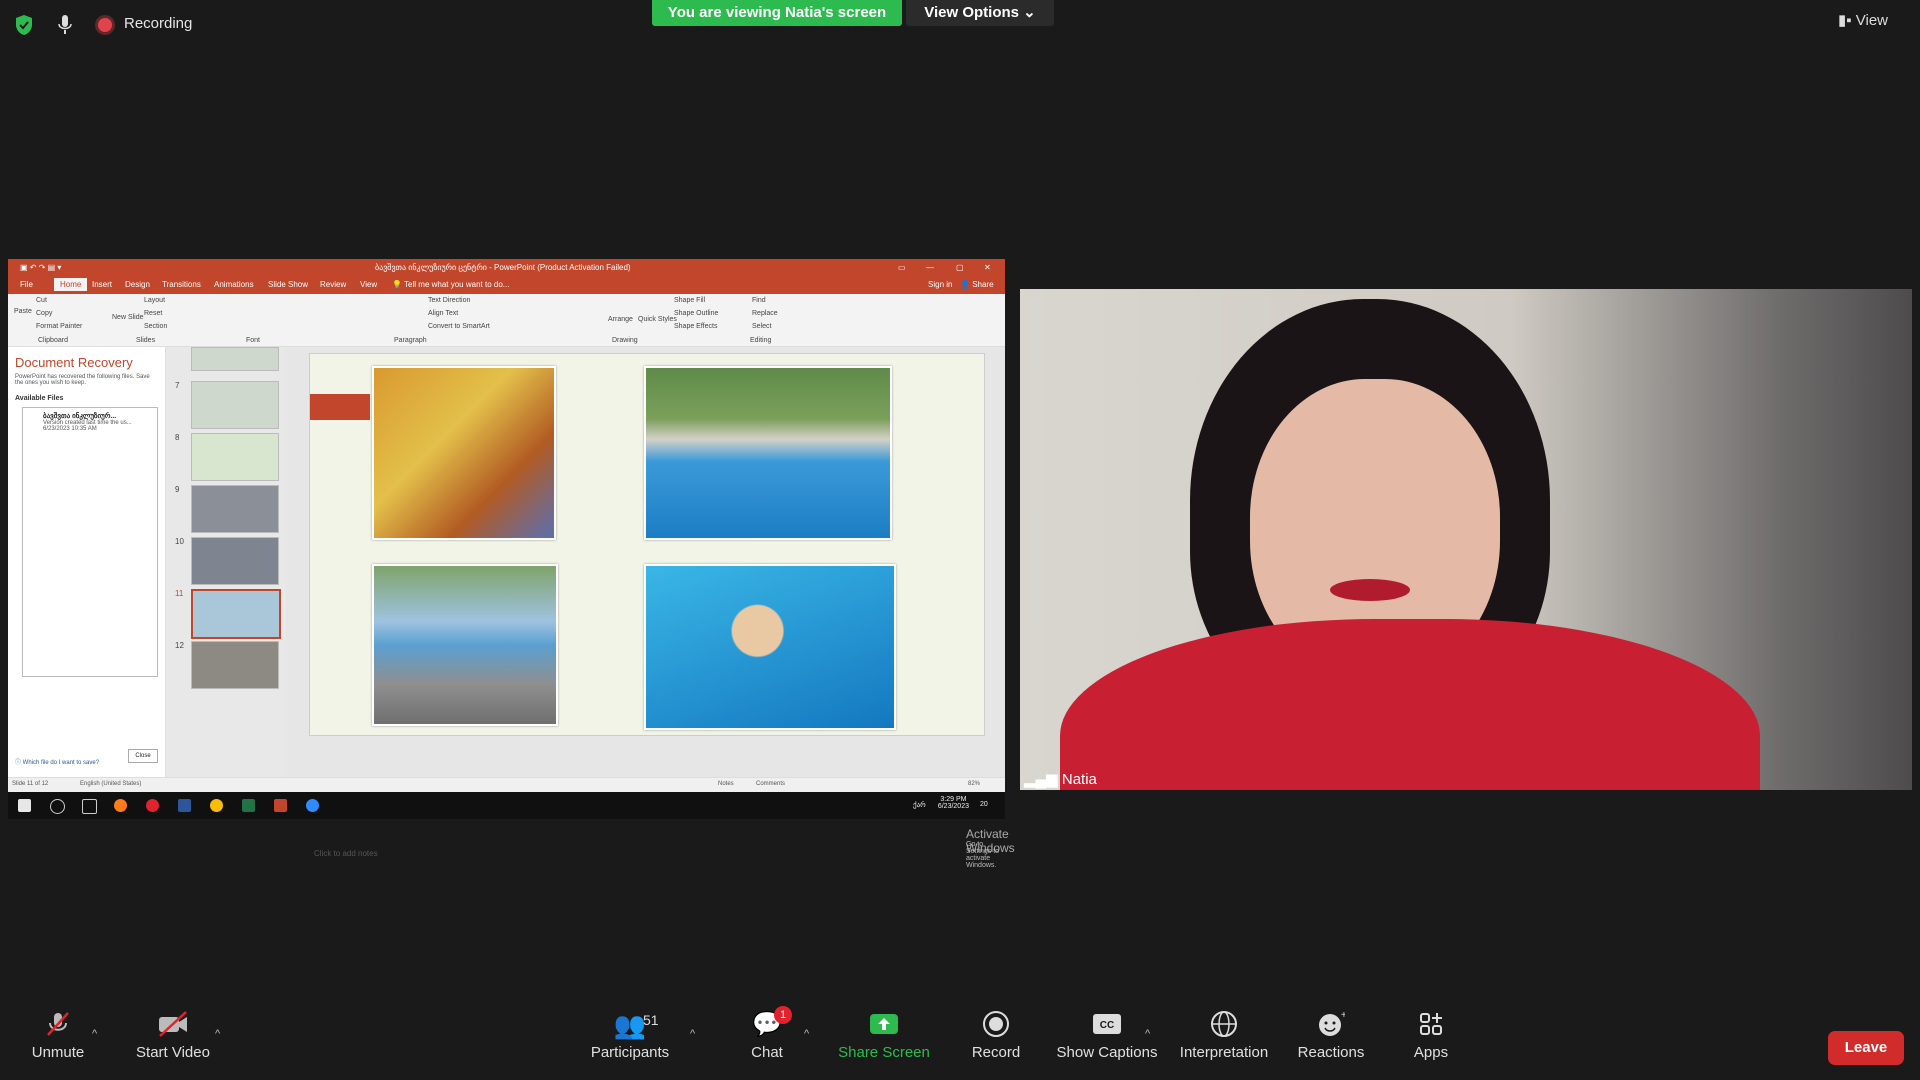 This screenshot has width=1920, height=1080. I want to click on tab-slide-show: Slide Show, so click(288, 284).